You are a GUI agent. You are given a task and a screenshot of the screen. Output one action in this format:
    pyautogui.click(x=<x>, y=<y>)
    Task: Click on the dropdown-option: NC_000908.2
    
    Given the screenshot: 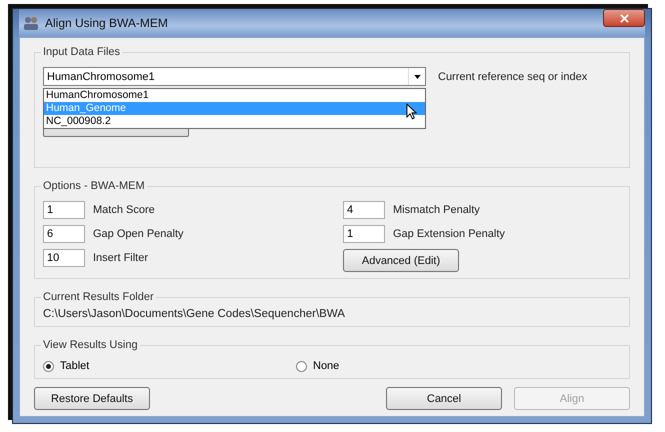 What is the action you would take?
    pyautogui.click(x=234, y=121)
    